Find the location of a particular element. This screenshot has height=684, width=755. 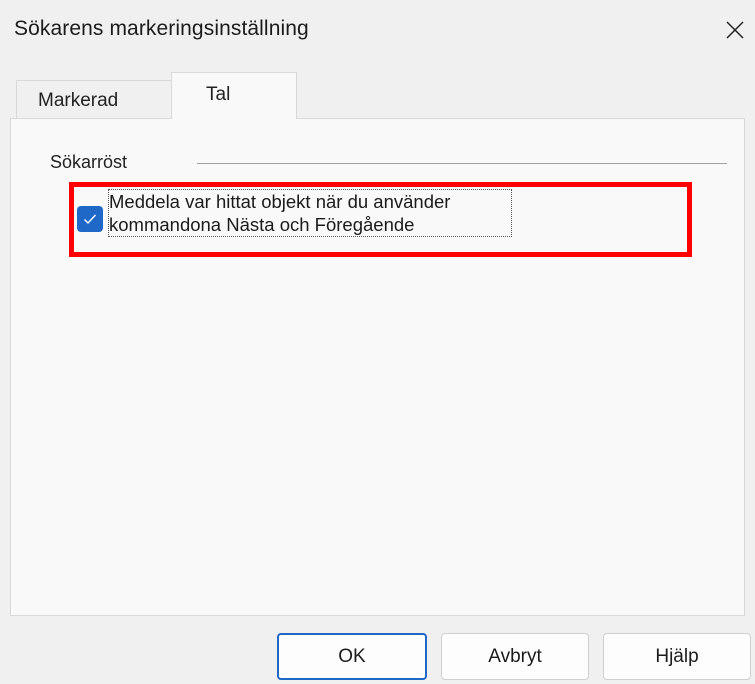

checkbox-label-line-2: kommandona Nästa och Föregående is located at coordinates (262, 224).